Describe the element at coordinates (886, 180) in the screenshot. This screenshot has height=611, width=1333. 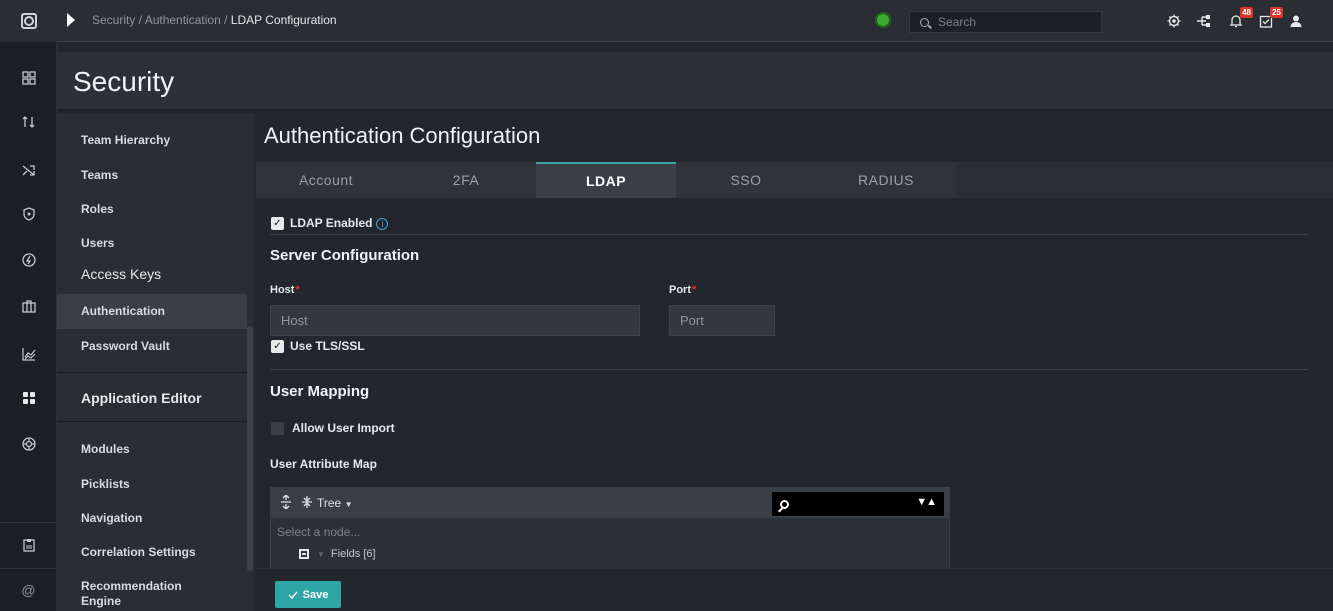
I see `tab-radius: RADIUS` at that location.